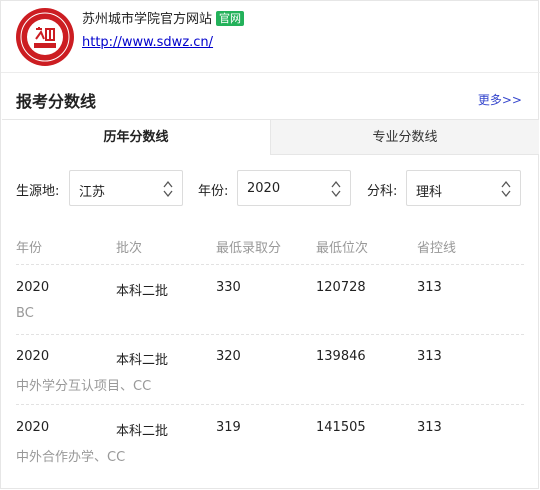 Image resolution: width=540 pixels, height=490 pixels. Describe the element at coordinates (126, 188) in the screenshot. I see `province-select: 江苏` at that location.